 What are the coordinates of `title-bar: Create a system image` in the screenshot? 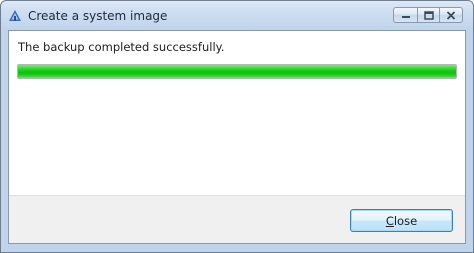 It's located at (237, 15).